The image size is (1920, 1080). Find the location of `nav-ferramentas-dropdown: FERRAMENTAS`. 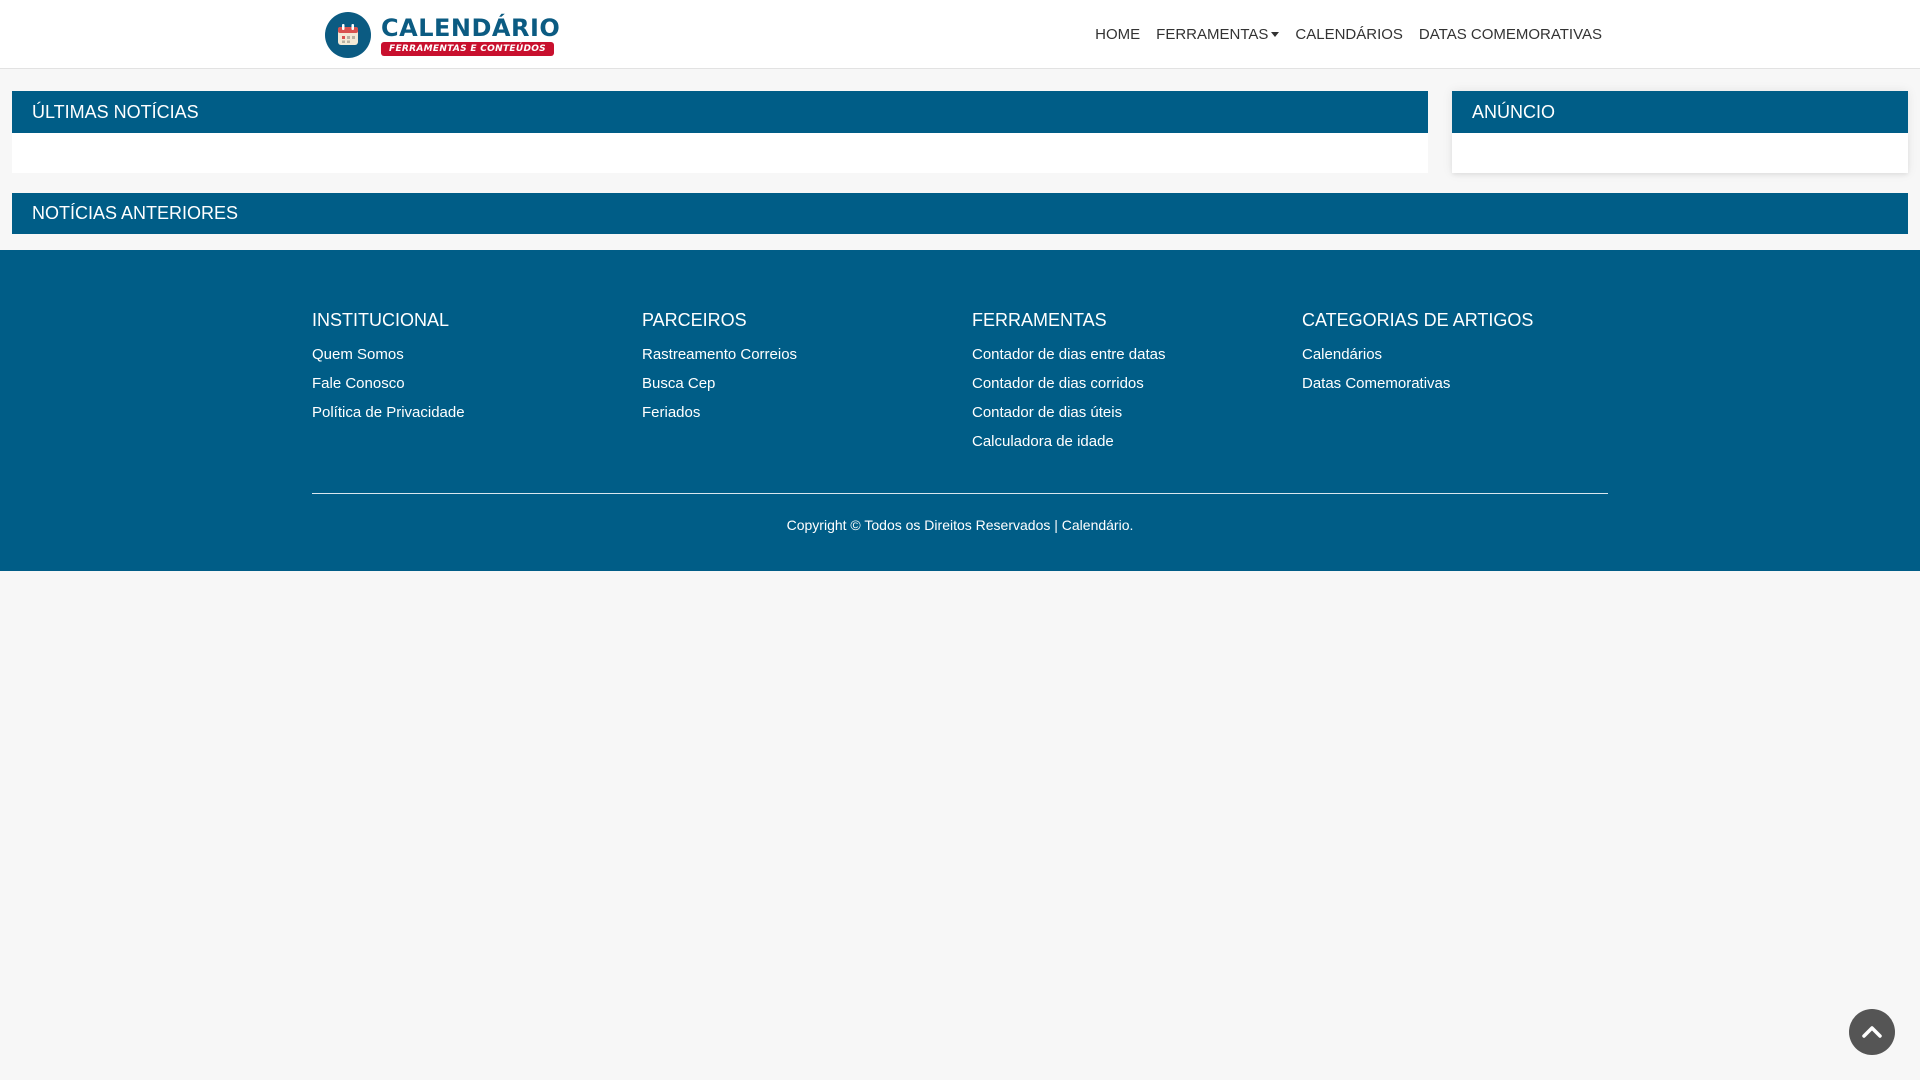

nav-ferramentas-dropdown: FERRAMENTAS is located at coordinates (1217, 34).